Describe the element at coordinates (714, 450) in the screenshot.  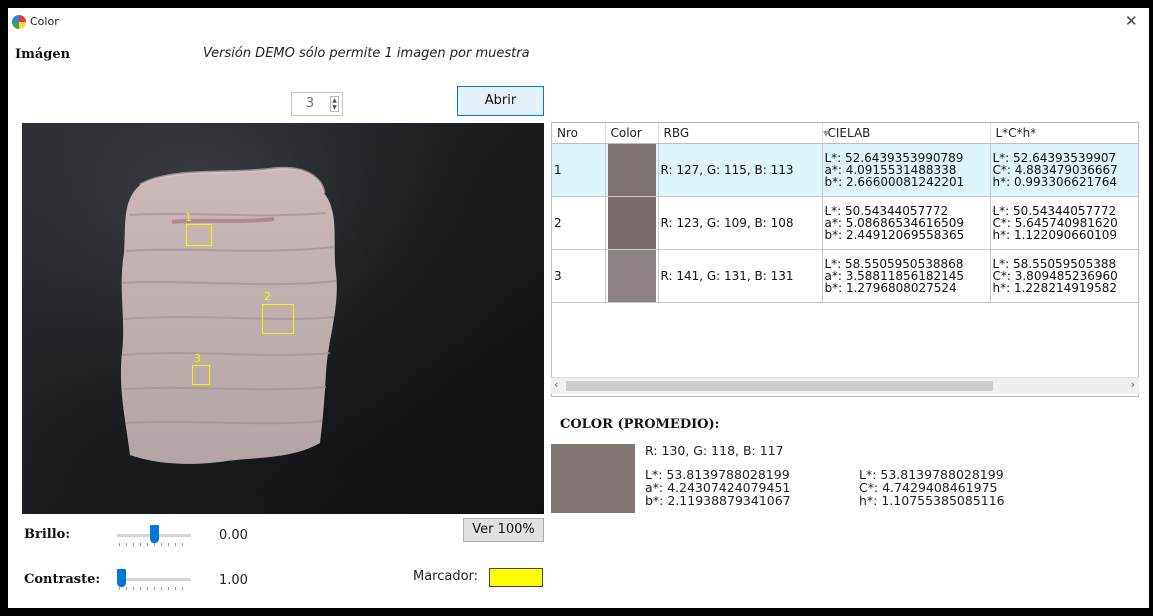
I see `average-rgb: R: 130, G: 118, B: 117` at that location.